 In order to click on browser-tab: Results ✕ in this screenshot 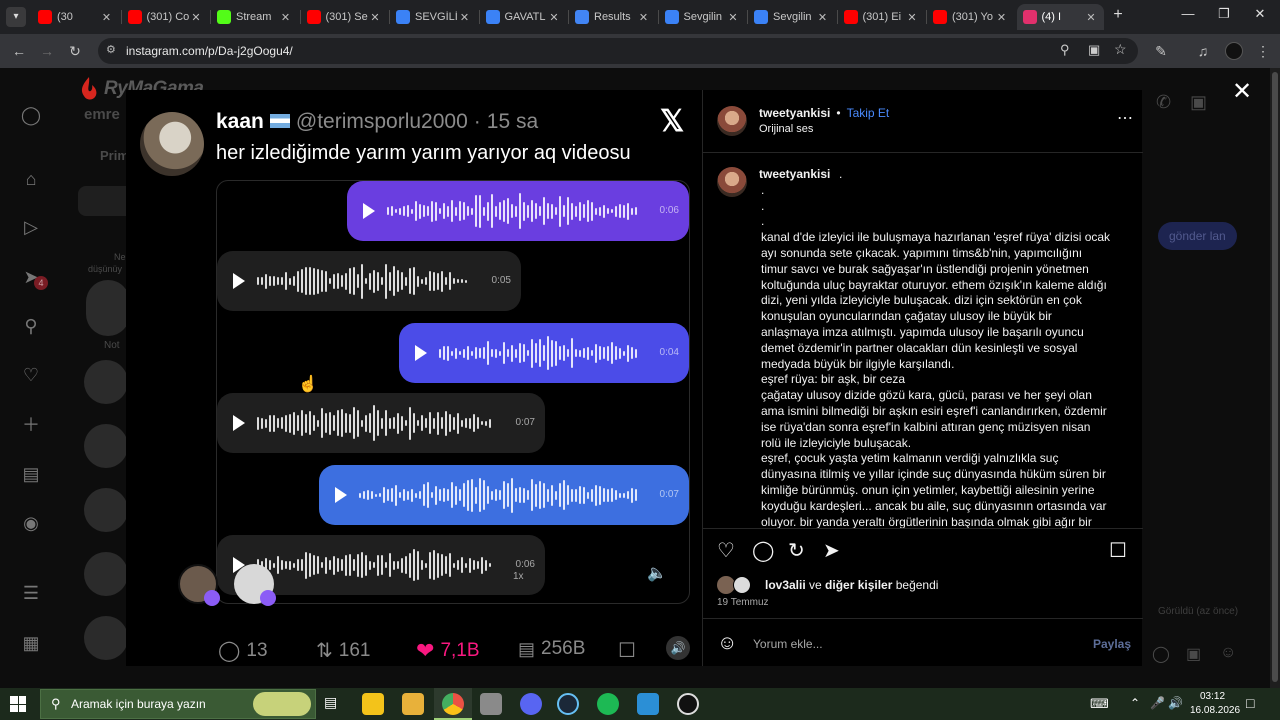, I will do `click(613, 17)`.